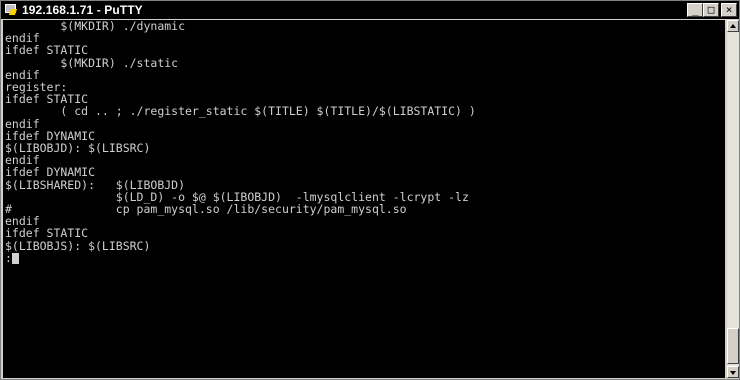  I want to click on close-button: ×, so click(729, 10).